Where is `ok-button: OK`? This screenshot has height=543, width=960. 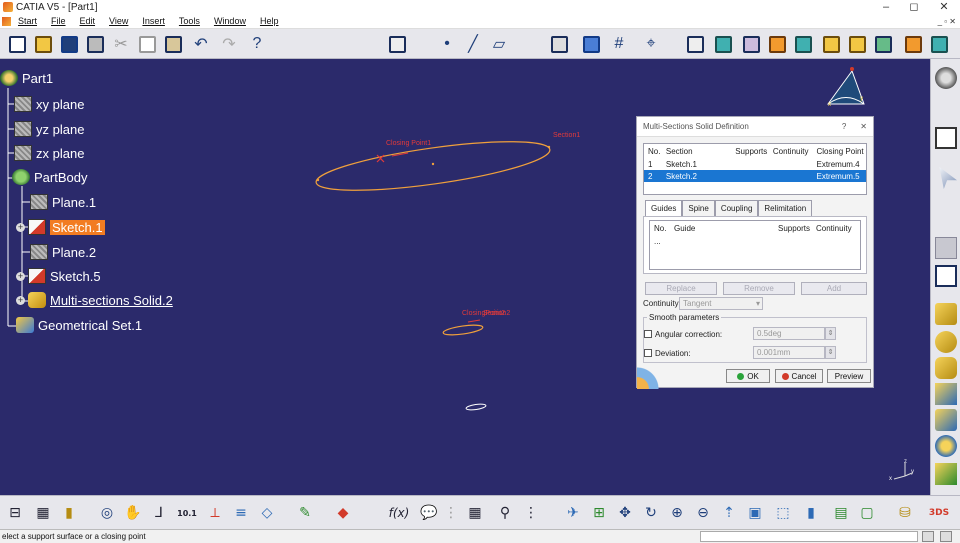 ok-button: OK is located at coordinates (748, 376).